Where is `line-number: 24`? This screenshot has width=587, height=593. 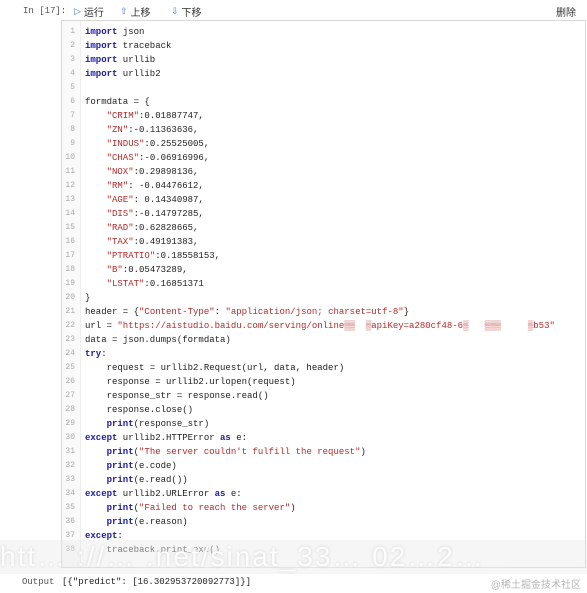
line-number: 24 is located at coordinates (70, 353).